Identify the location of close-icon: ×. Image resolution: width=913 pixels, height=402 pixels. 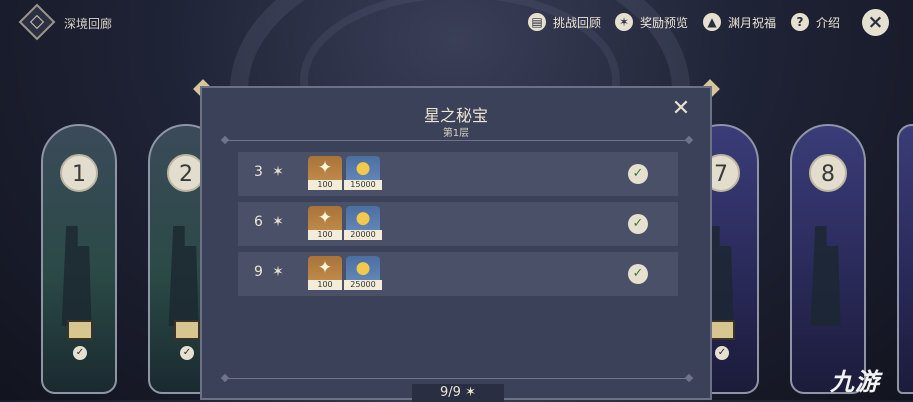
(875, 22).